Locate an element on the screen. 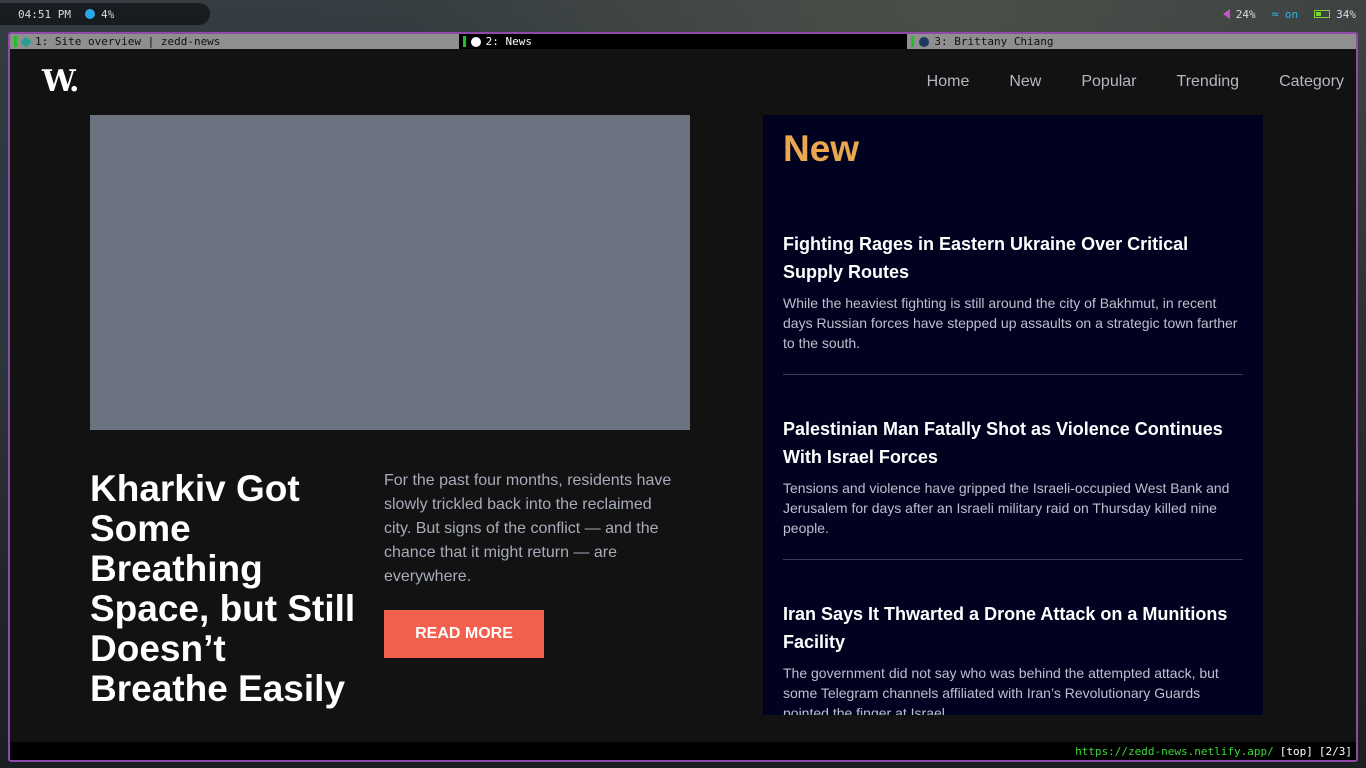 This screenshot has height=768, width=1366. volume-indicator: 24% is located at coordinates (1239, 14).